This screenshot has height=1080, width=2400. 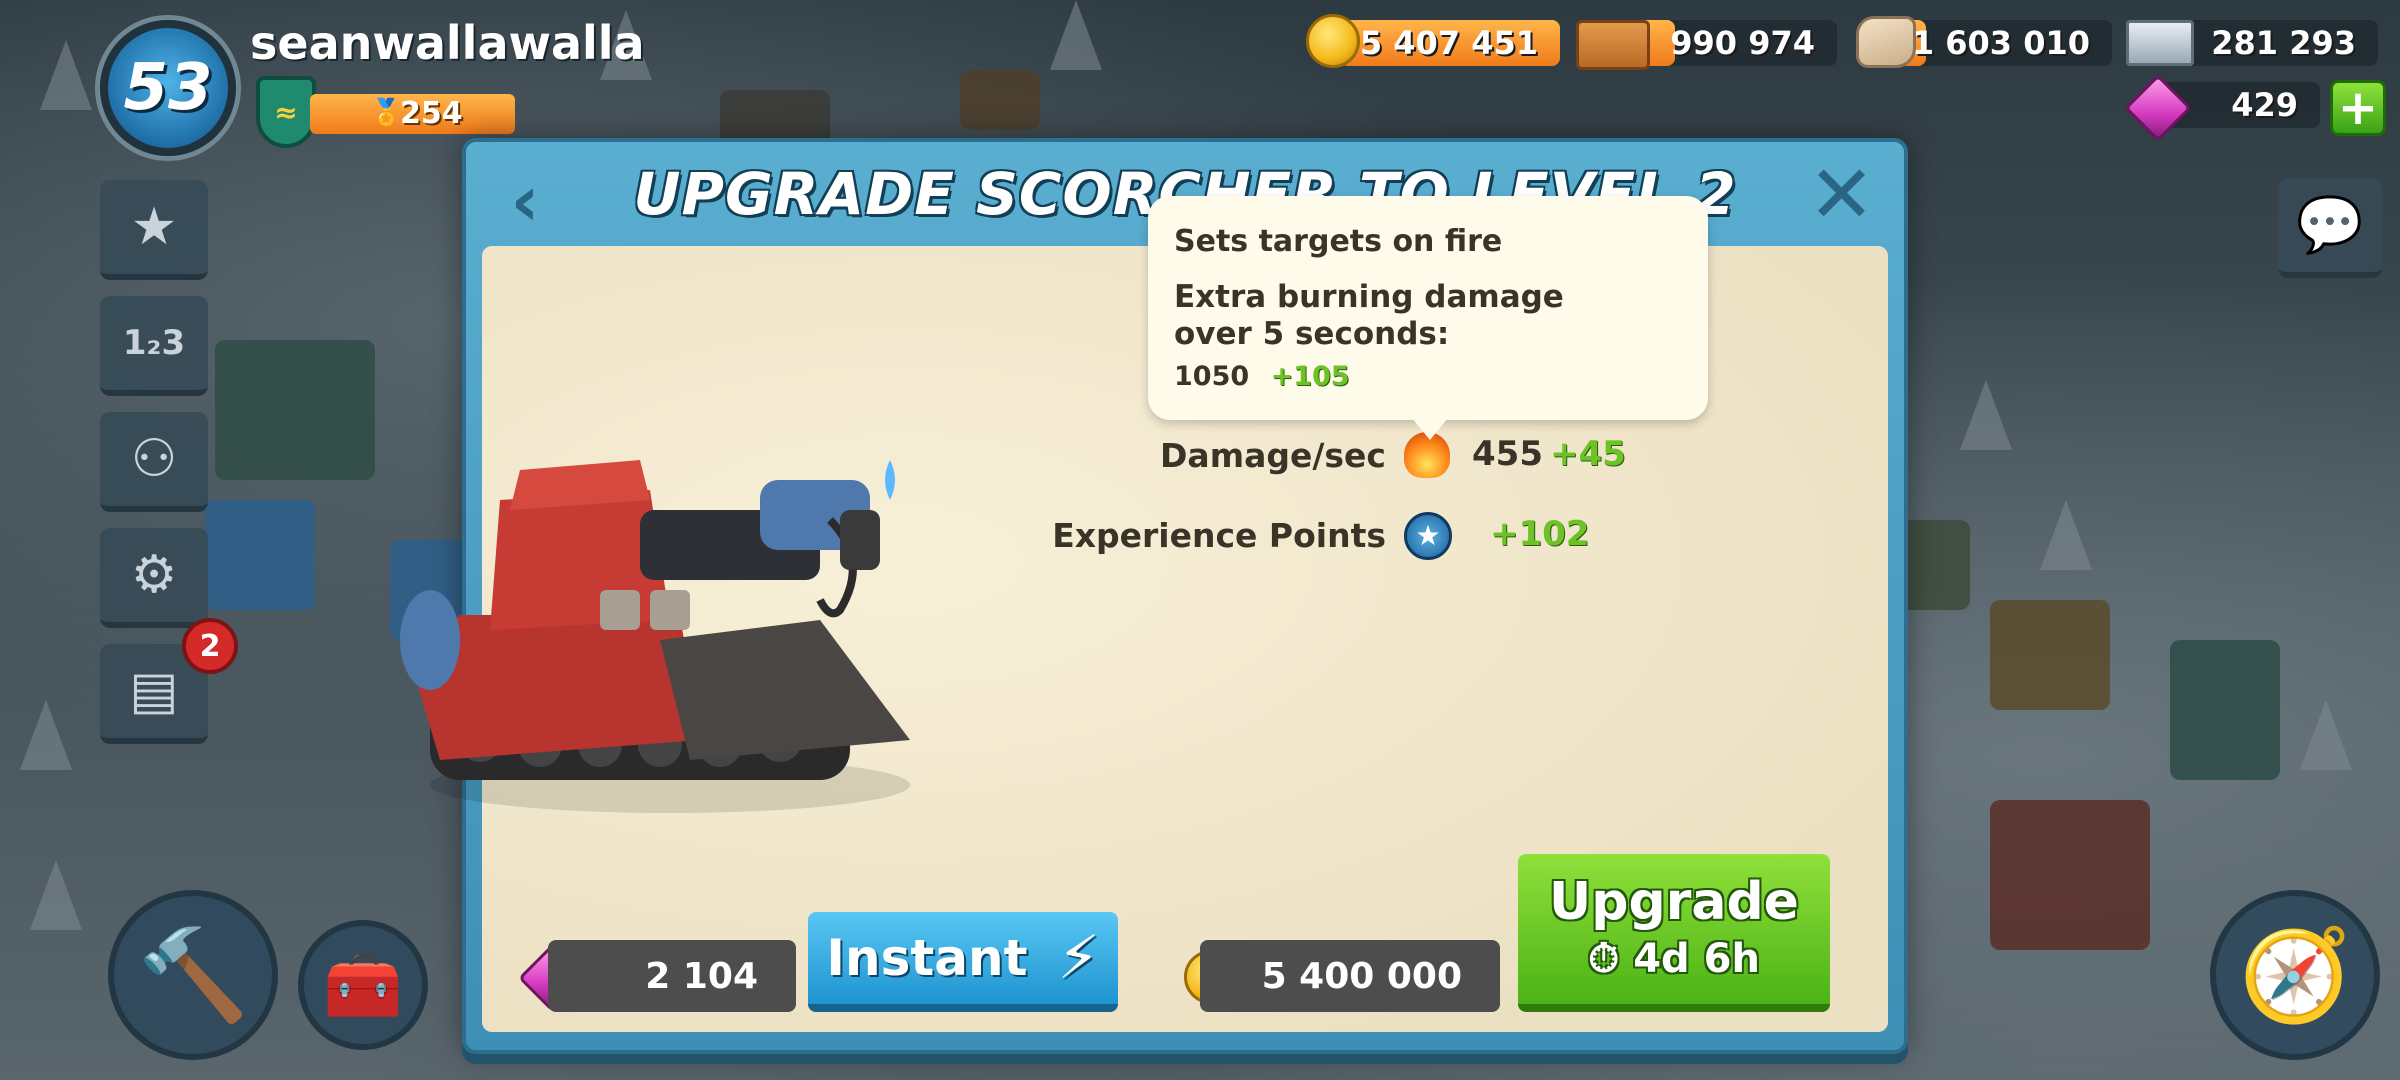 What do you see at coordinates (1604, 959) in the screenshot?
I see `stopwatch-icon: ⏱` at bounding box center [1604, 959].